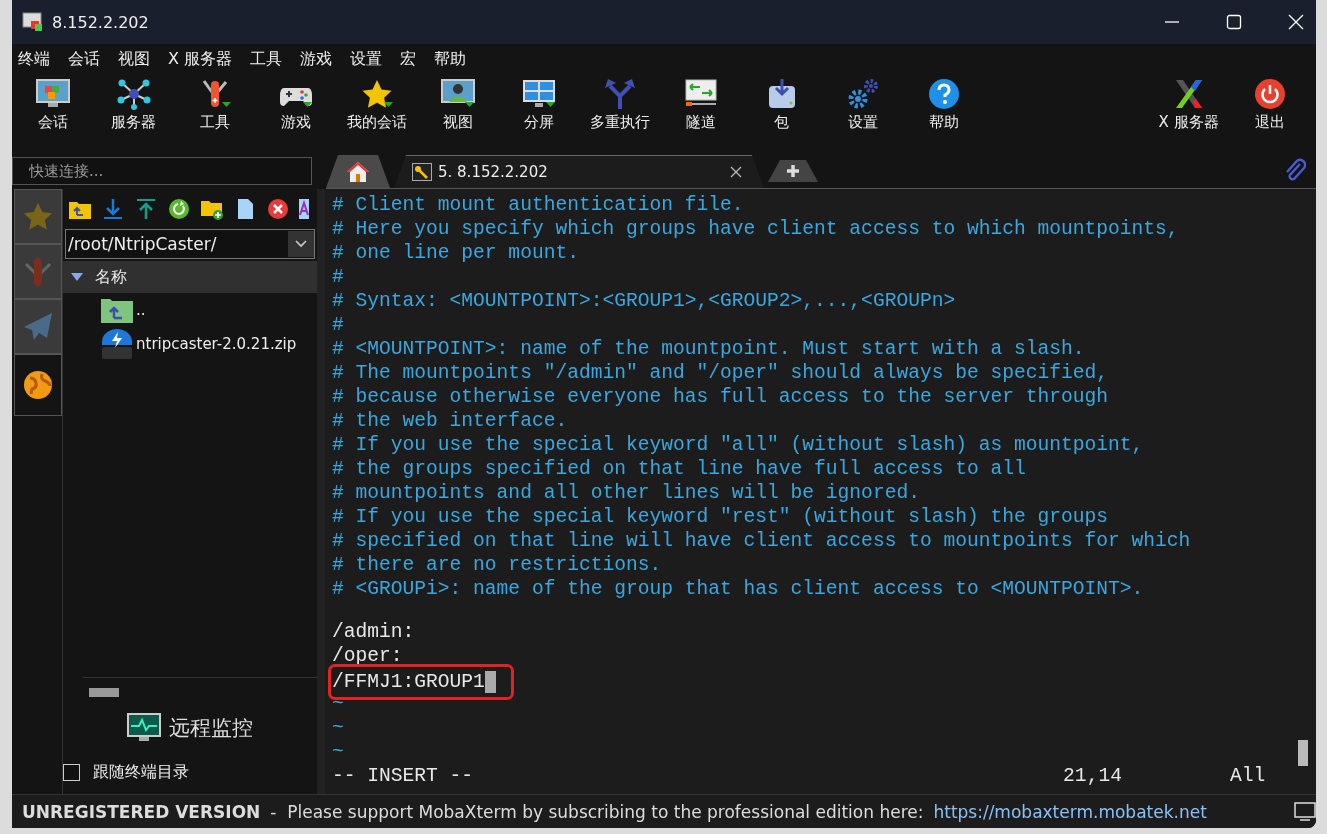 Image resolution: width=1327 pixels, height=834 pixels. What do you see at coordinates (113, 209) in the screenshot?
I see `download-icon` at bounding box center [113, 209].